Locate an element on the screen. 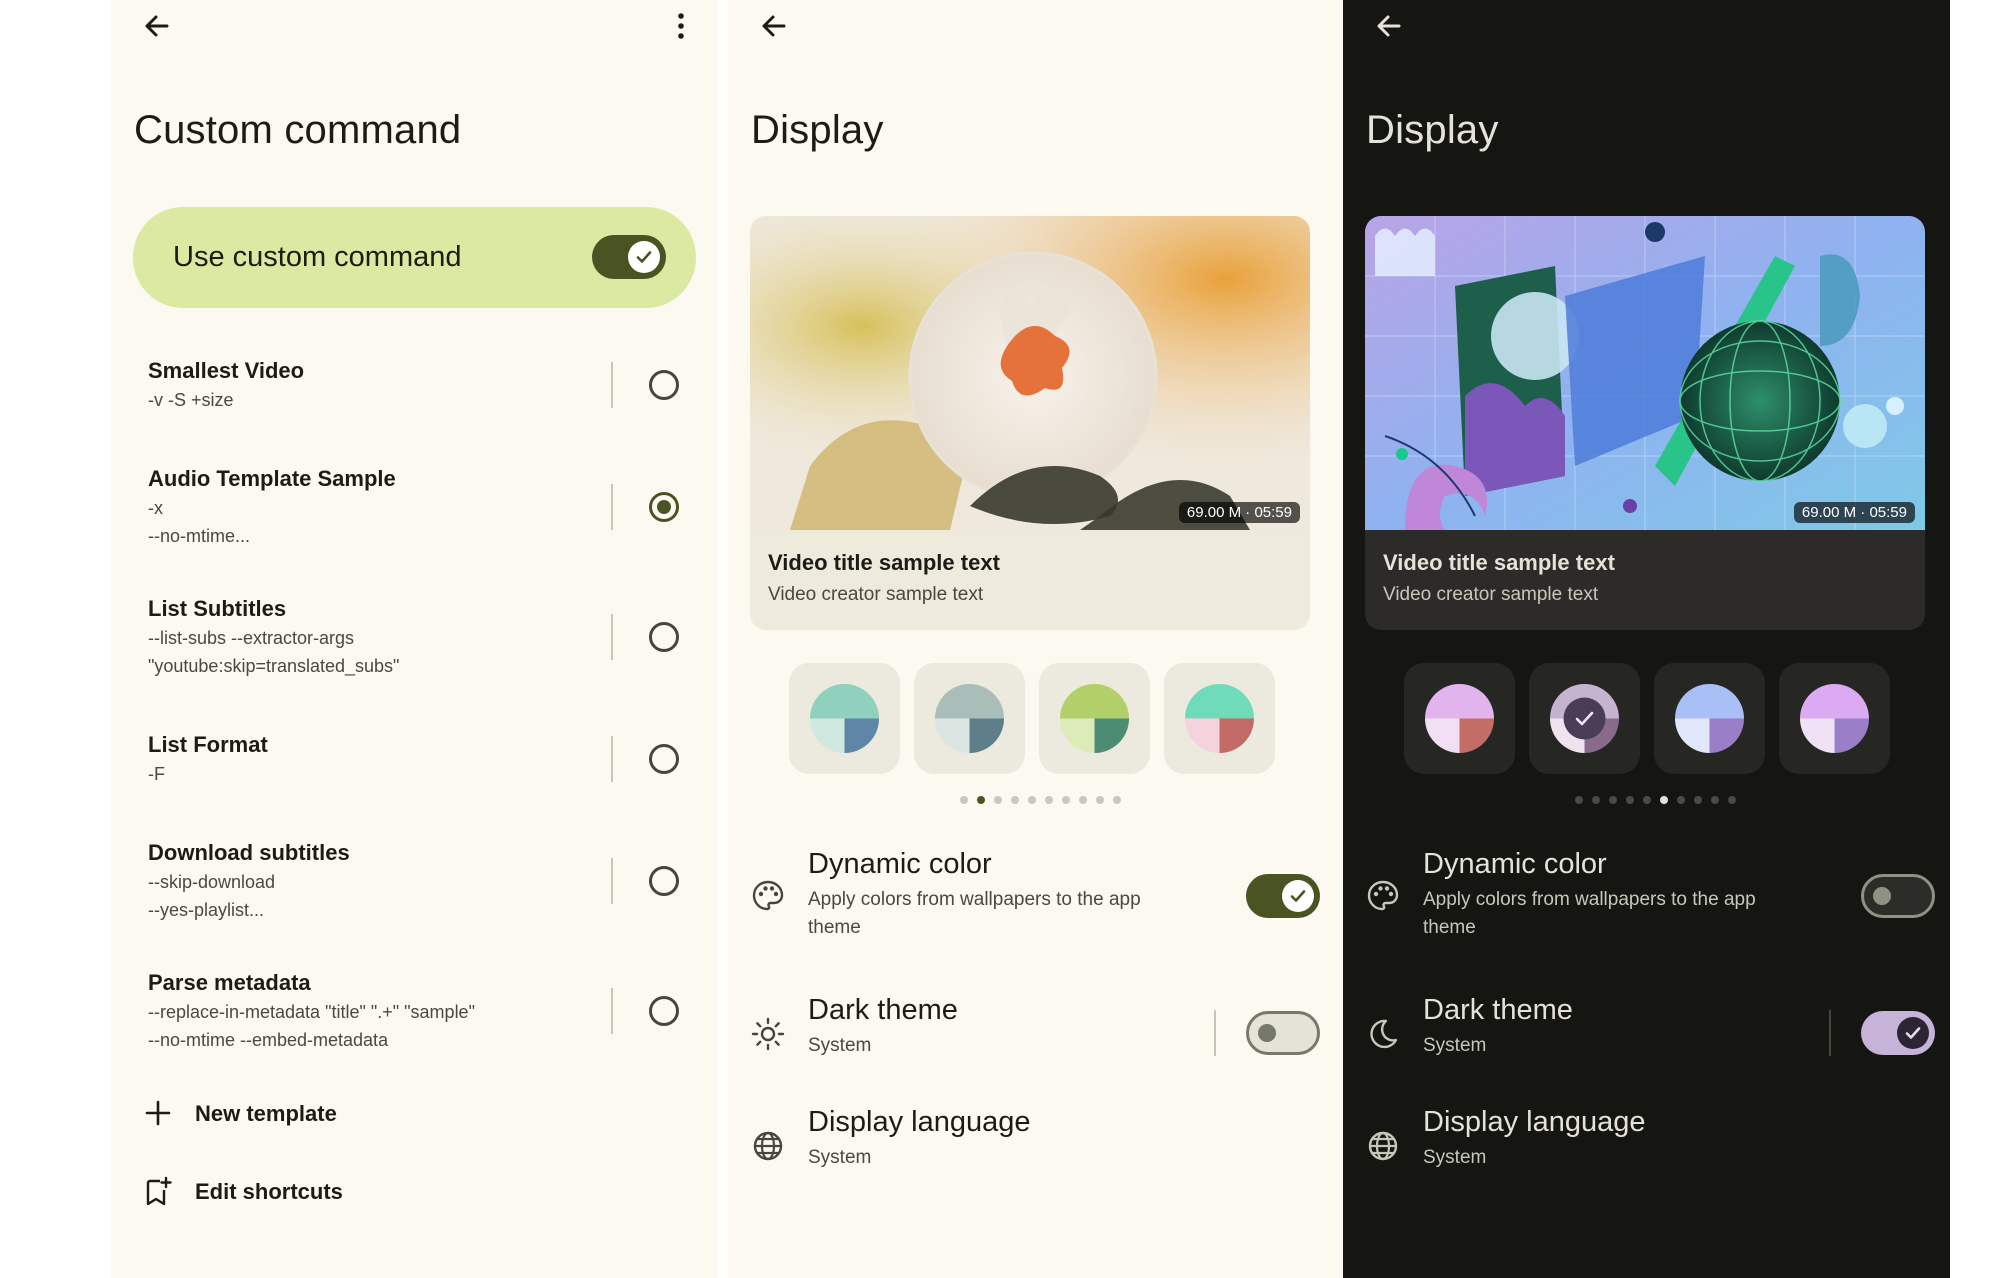 The height and width of the screenshot is (1278, 2016). template-title: List Subtitles is located at coordinates (217, 608).